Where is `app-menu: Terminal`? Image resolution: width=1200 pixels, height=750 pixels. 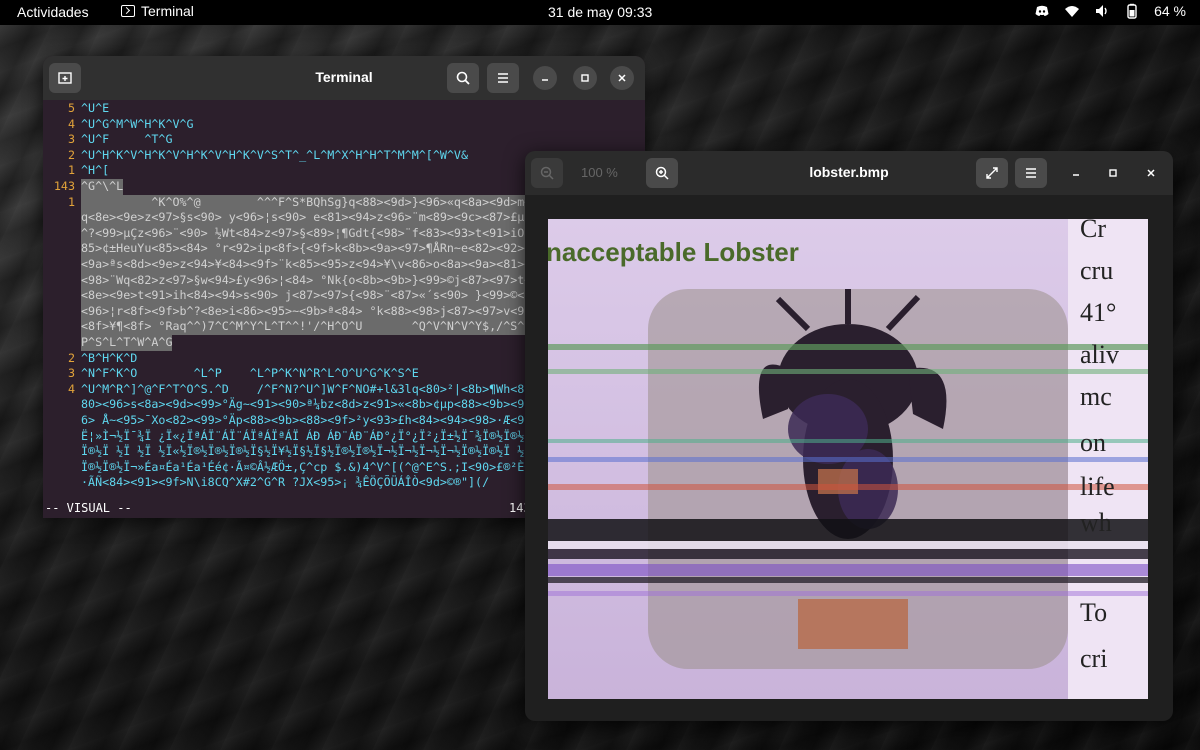
app-menu: Terminal is located at coordinates (157, 11).